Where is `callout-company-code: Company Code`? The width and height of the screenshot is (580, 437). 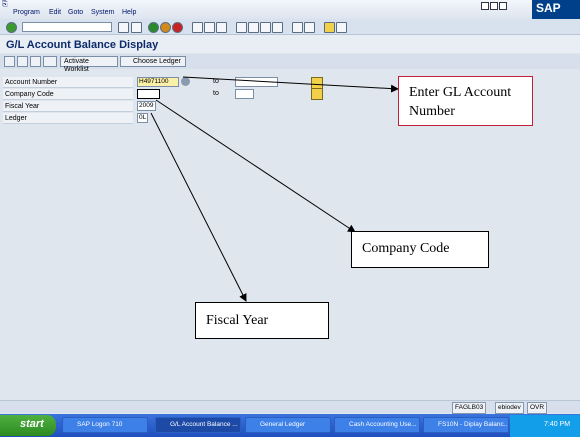 callout-company-code: Company Code is located at coordinates (420, 249).